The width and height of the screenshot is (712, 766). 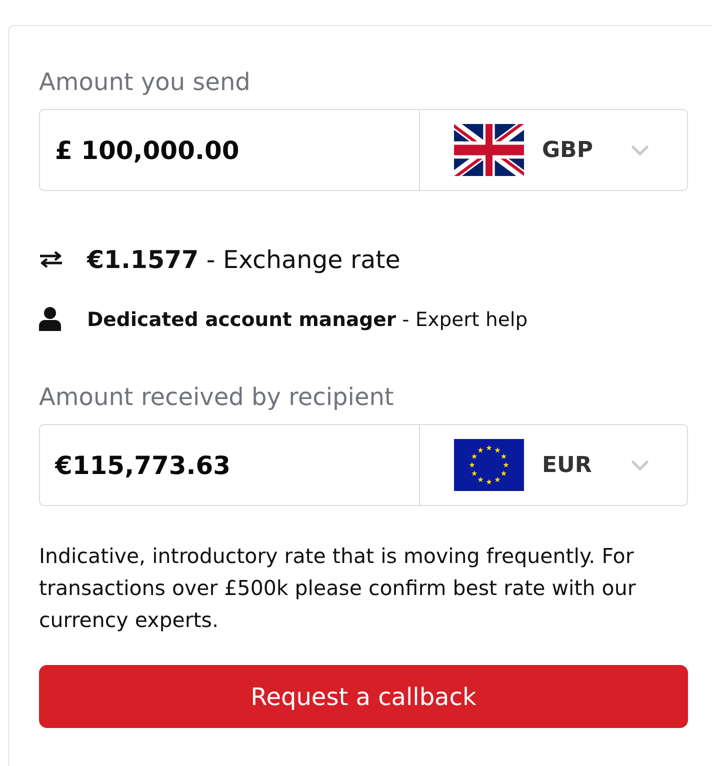 I want to click on person-icon, so click(x=50, y=319).